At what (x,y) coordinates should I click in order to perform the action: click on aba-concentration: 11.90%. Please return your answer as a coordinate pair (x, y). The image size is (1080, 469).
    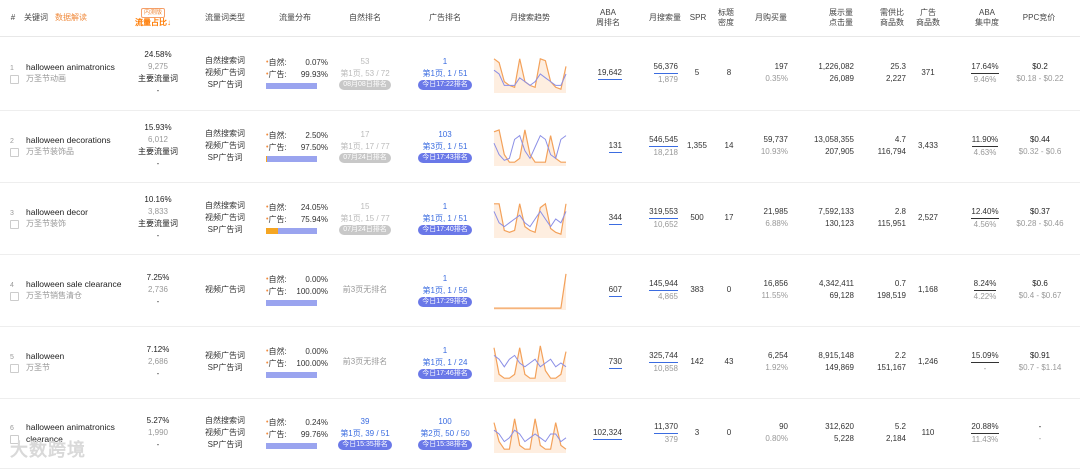
    Looking at the image, I should click on (985, 140).